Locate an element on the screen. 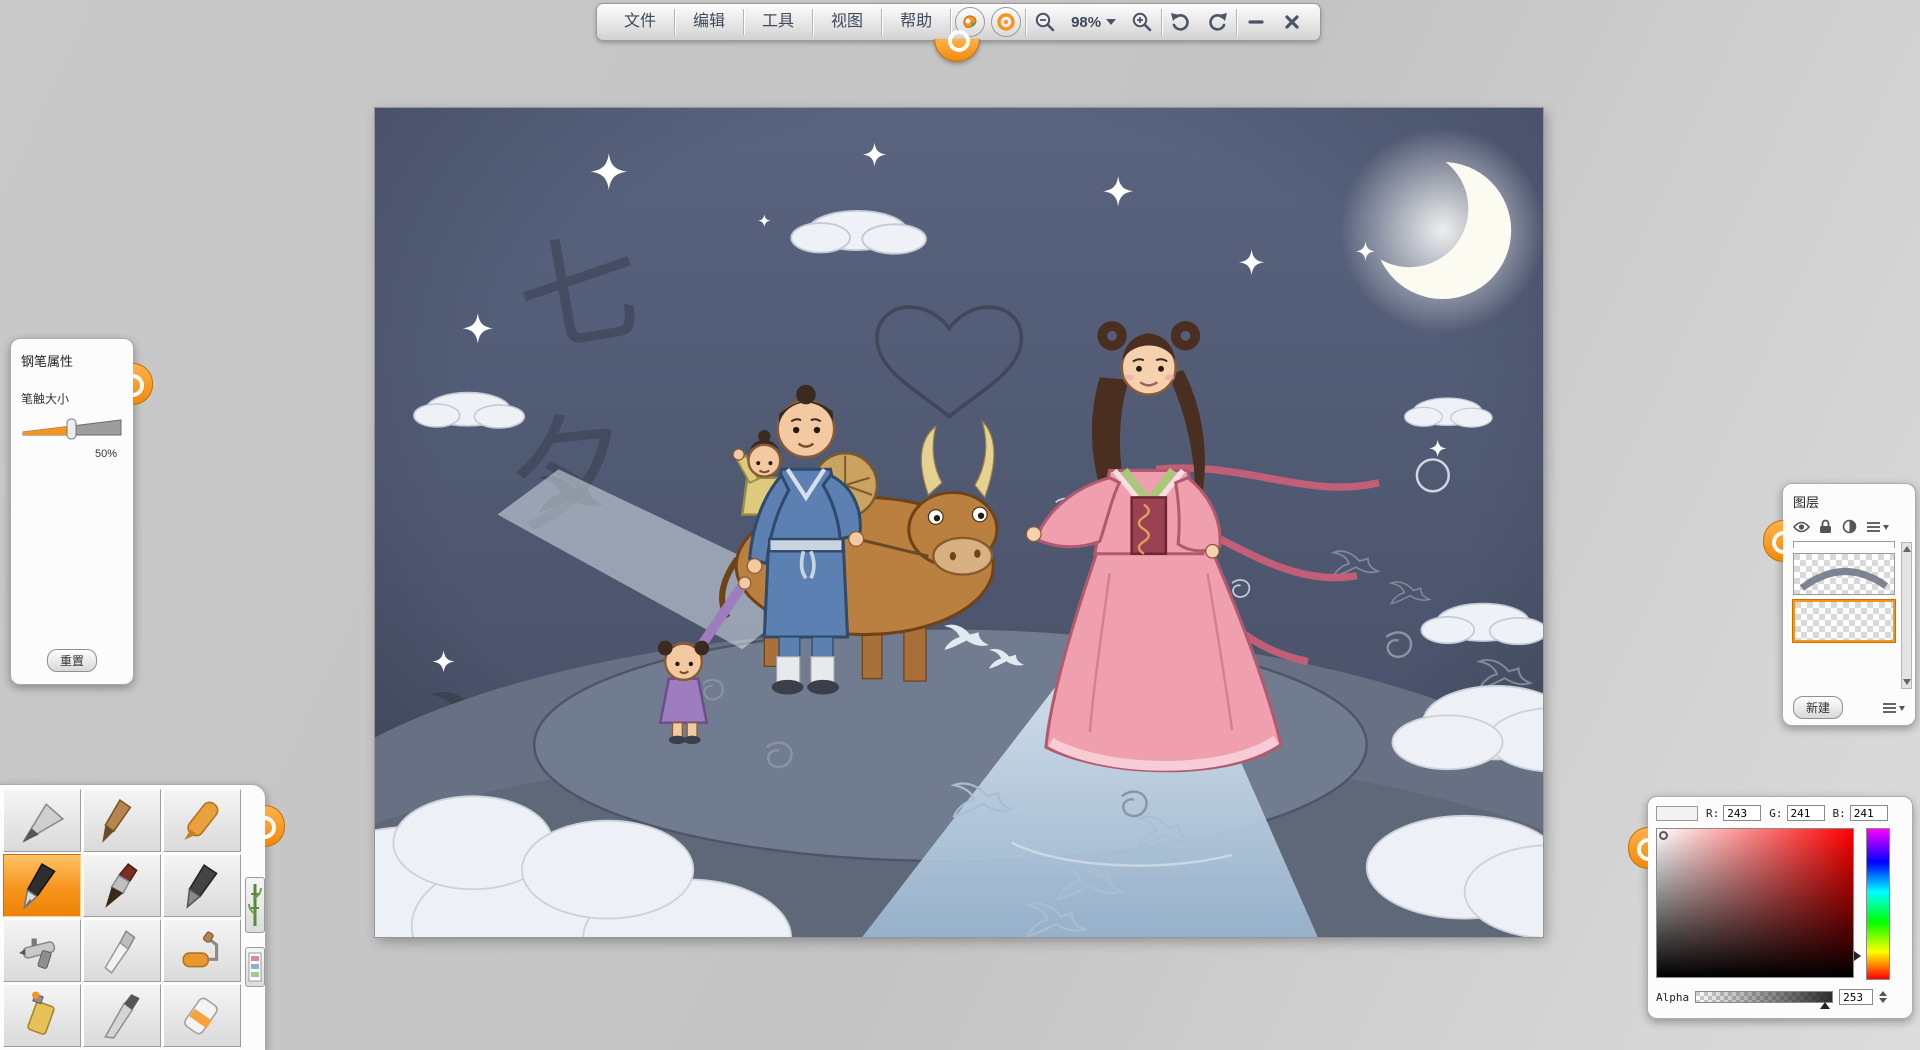 Image resolution: width=1920 pixels, height=1050 pixels. zoom-in-icon is located at coordinates (1142, 22).